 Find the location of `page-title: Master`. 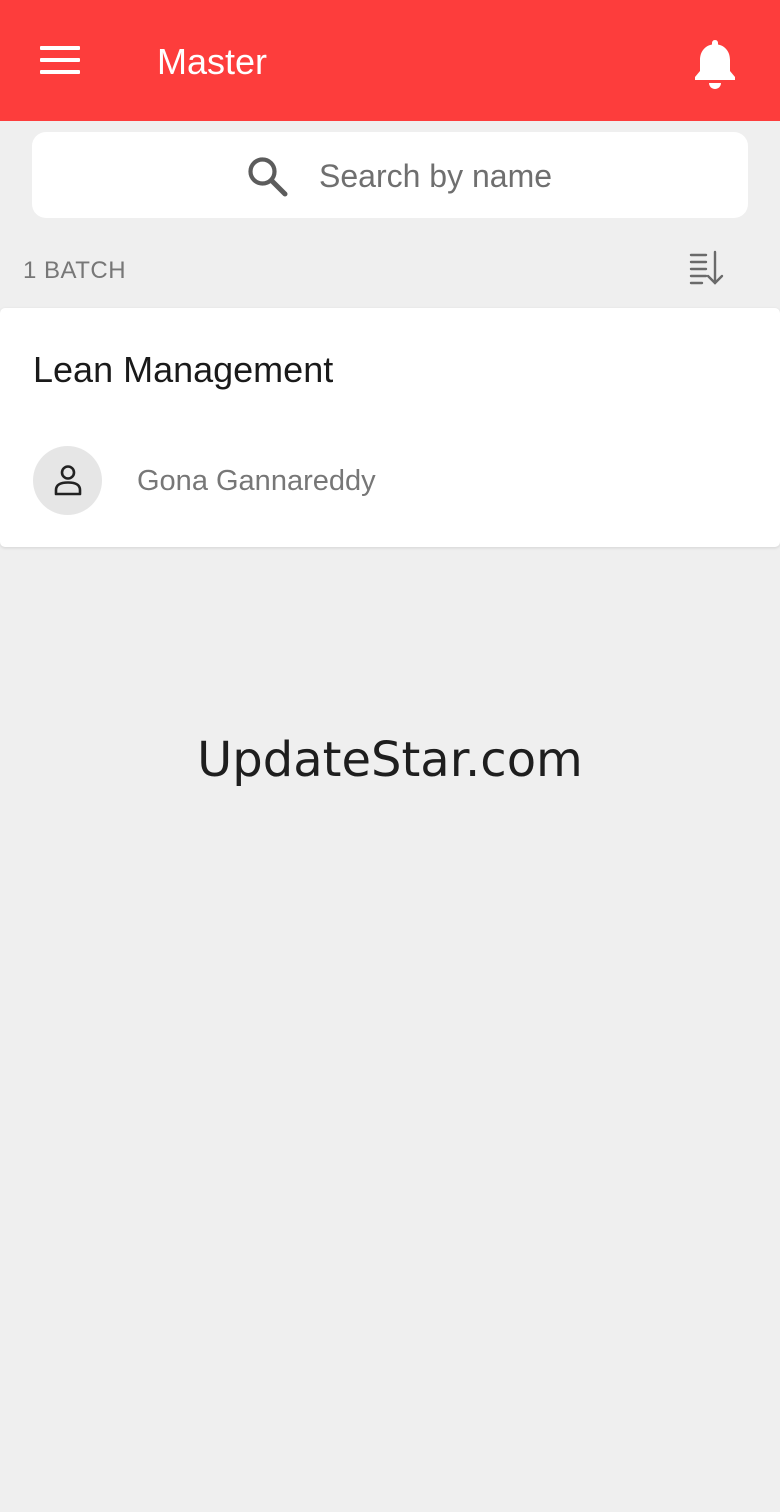

page-title: Master is located at coordinates (212, 61).